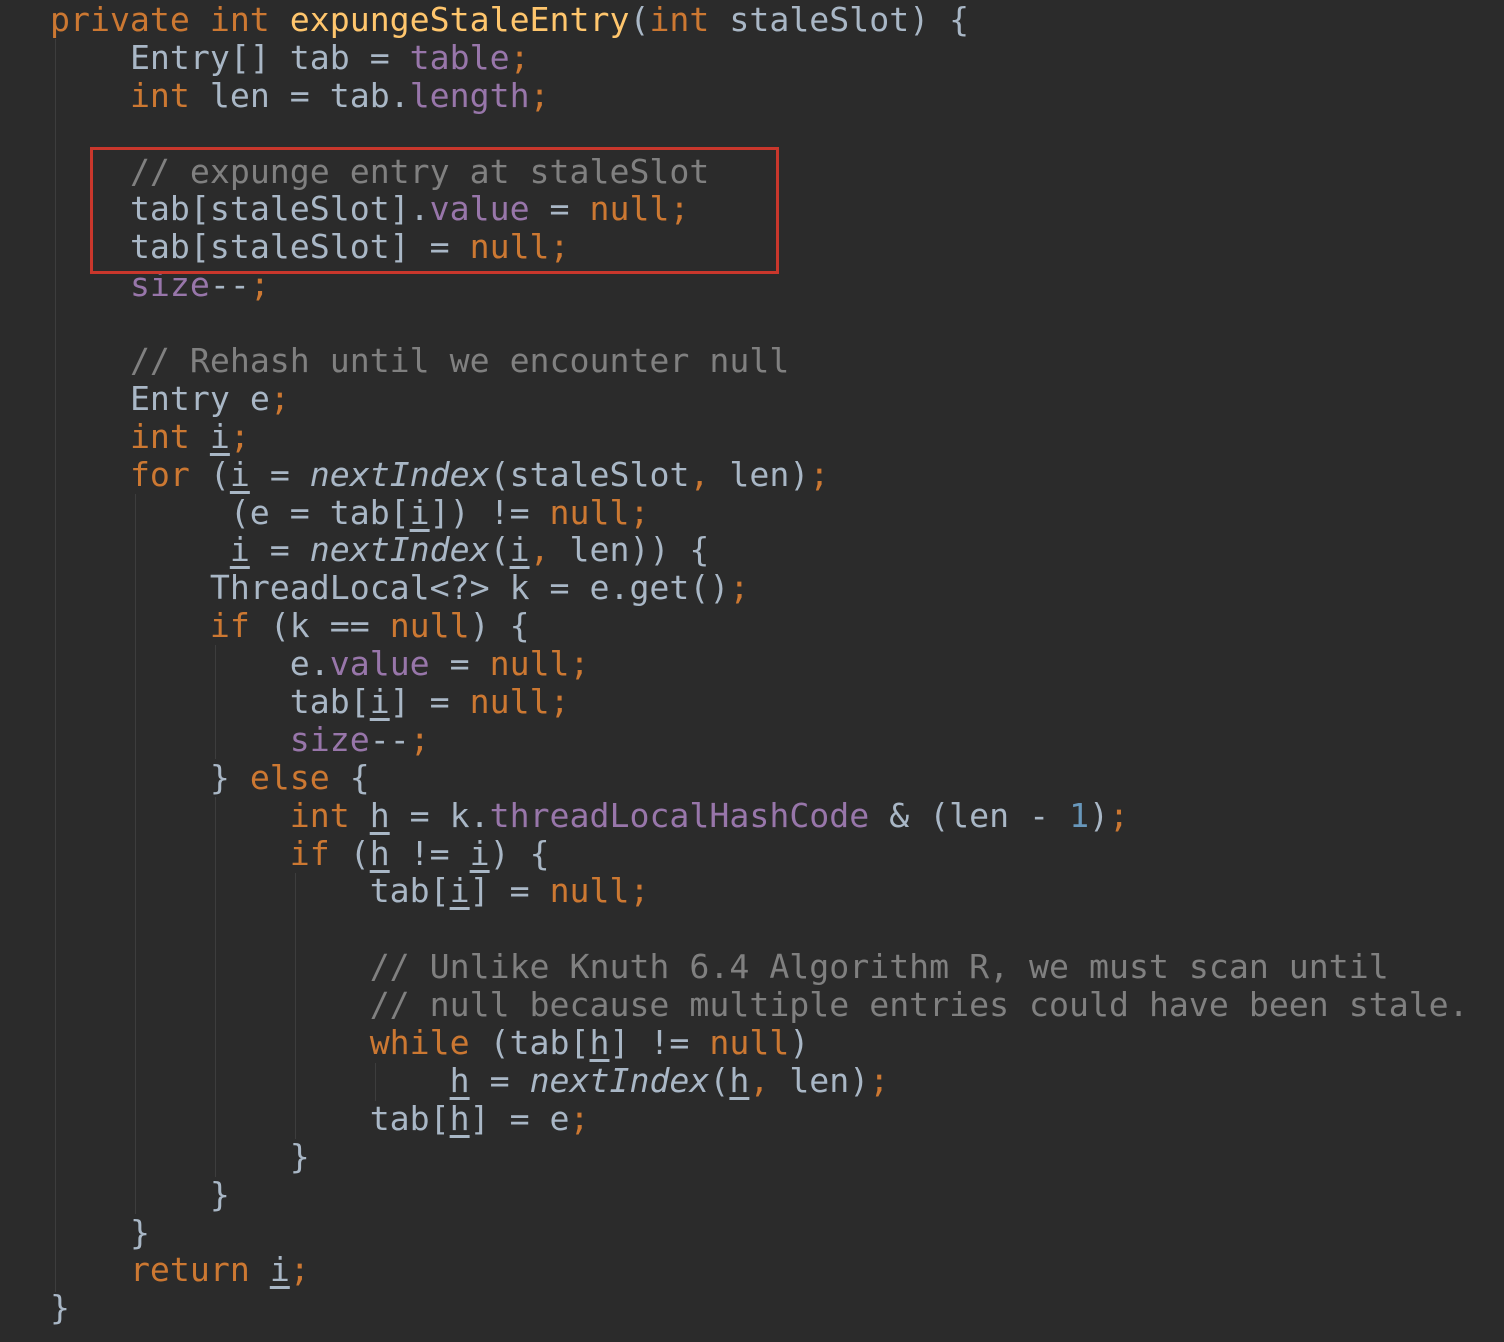 This screenshot has height=1342, width=1504. I want to click on code-token: (staleSlot, so click(589, 474).